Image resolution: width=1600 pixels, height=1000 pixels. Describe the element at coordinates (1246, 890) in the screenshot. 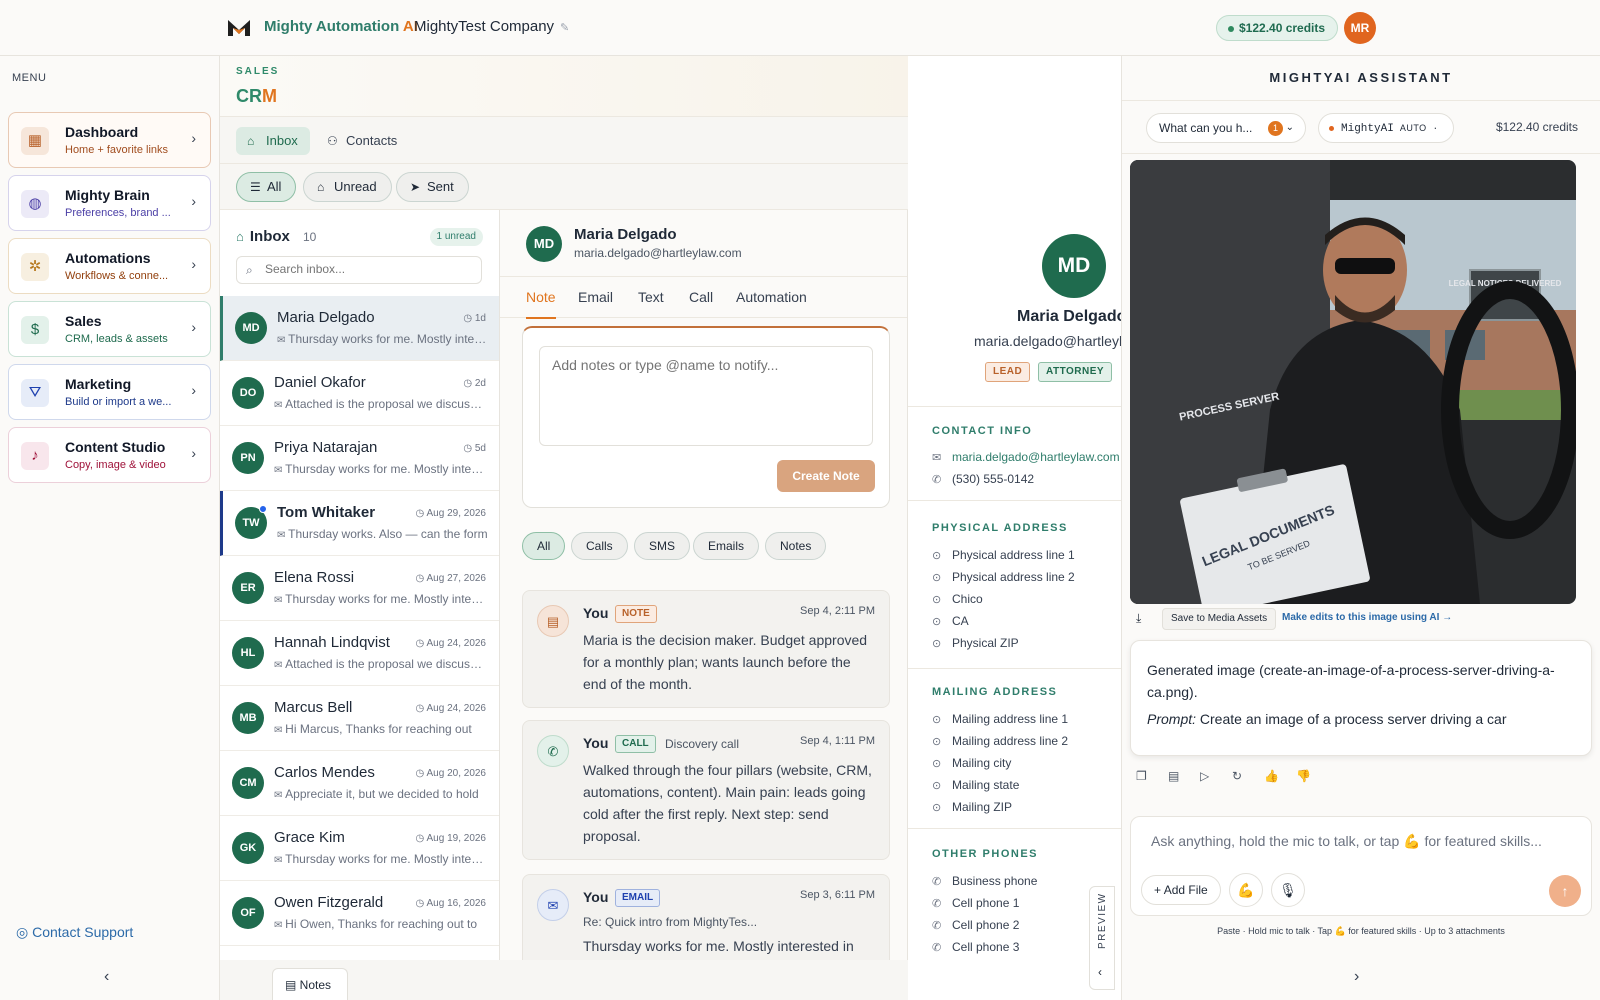

I see `featured-skills-button: 💪` at that location.